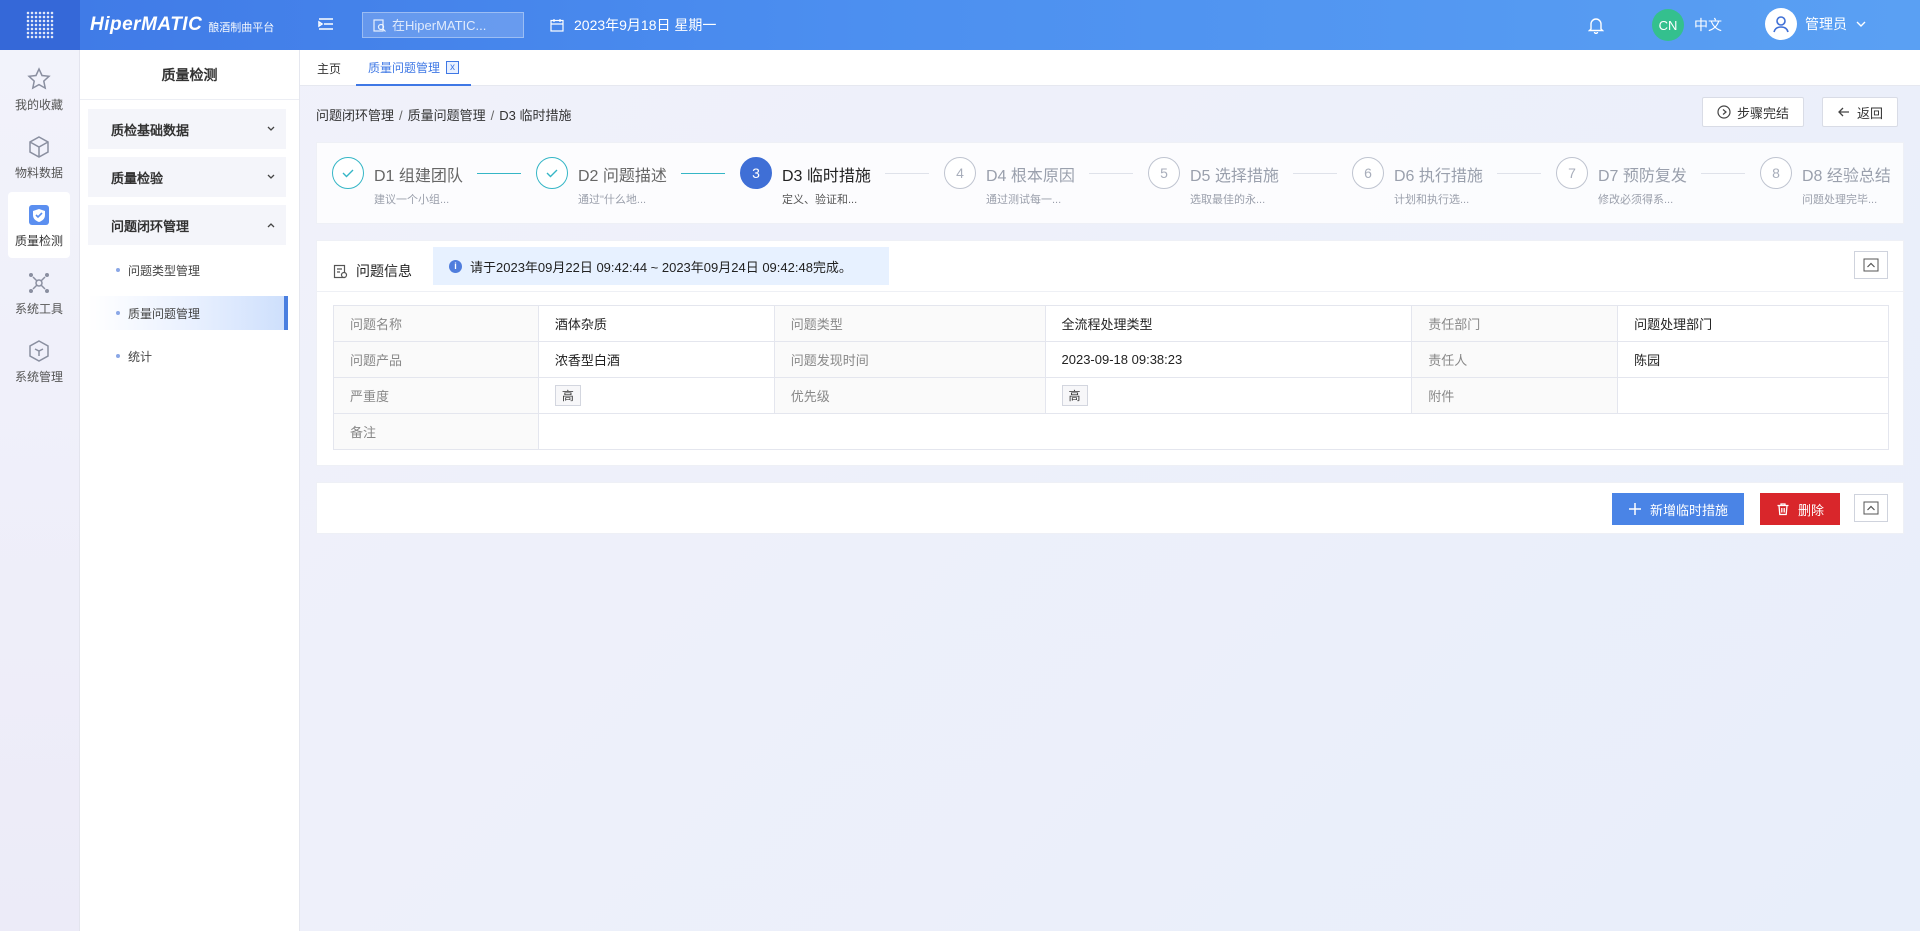 The image size is (1920, 931). What do you see at coordinates (656, 359) in the screenshot?
I see `field-value: 浓香型白酒` at bounding box center [656, 359].